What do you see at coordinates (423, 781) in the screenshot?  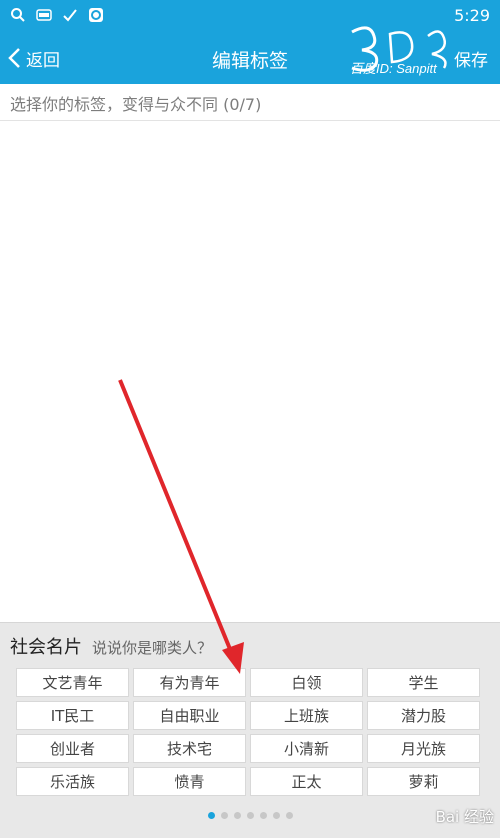 I see `tag-option: 萝莉` at bounding box center [423, 781].